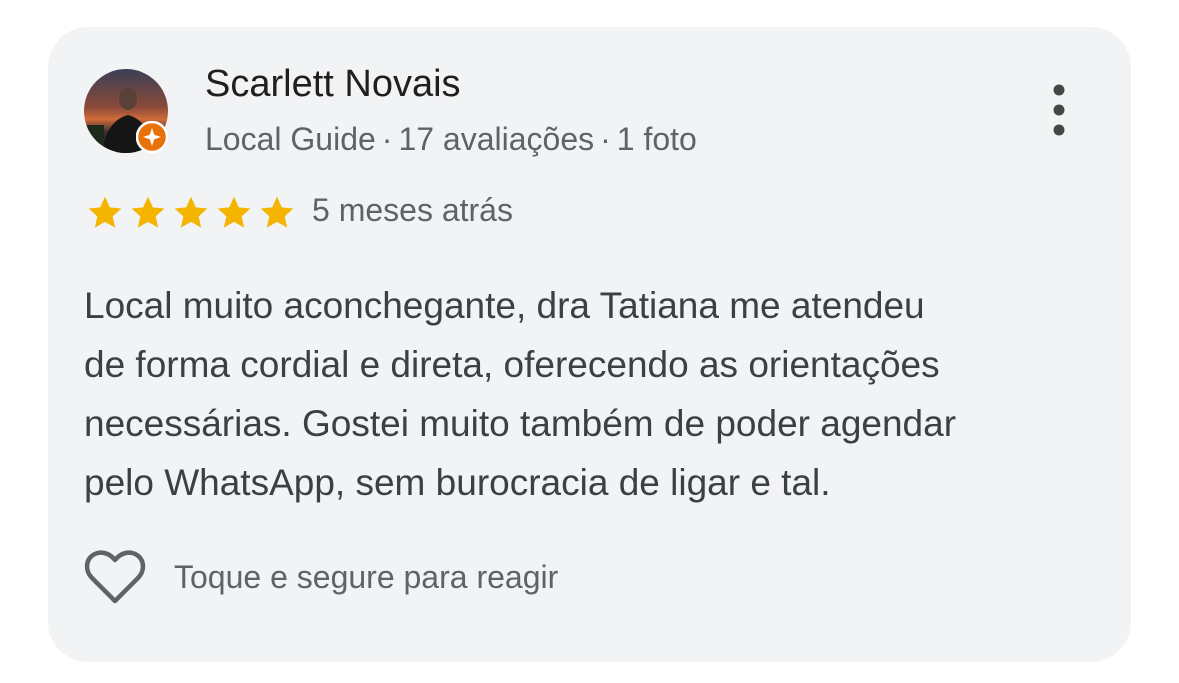 Image resolution: width=1179 pixels, height=683 pixels. I want to click on more-vert-icon, so click(1059, 111).